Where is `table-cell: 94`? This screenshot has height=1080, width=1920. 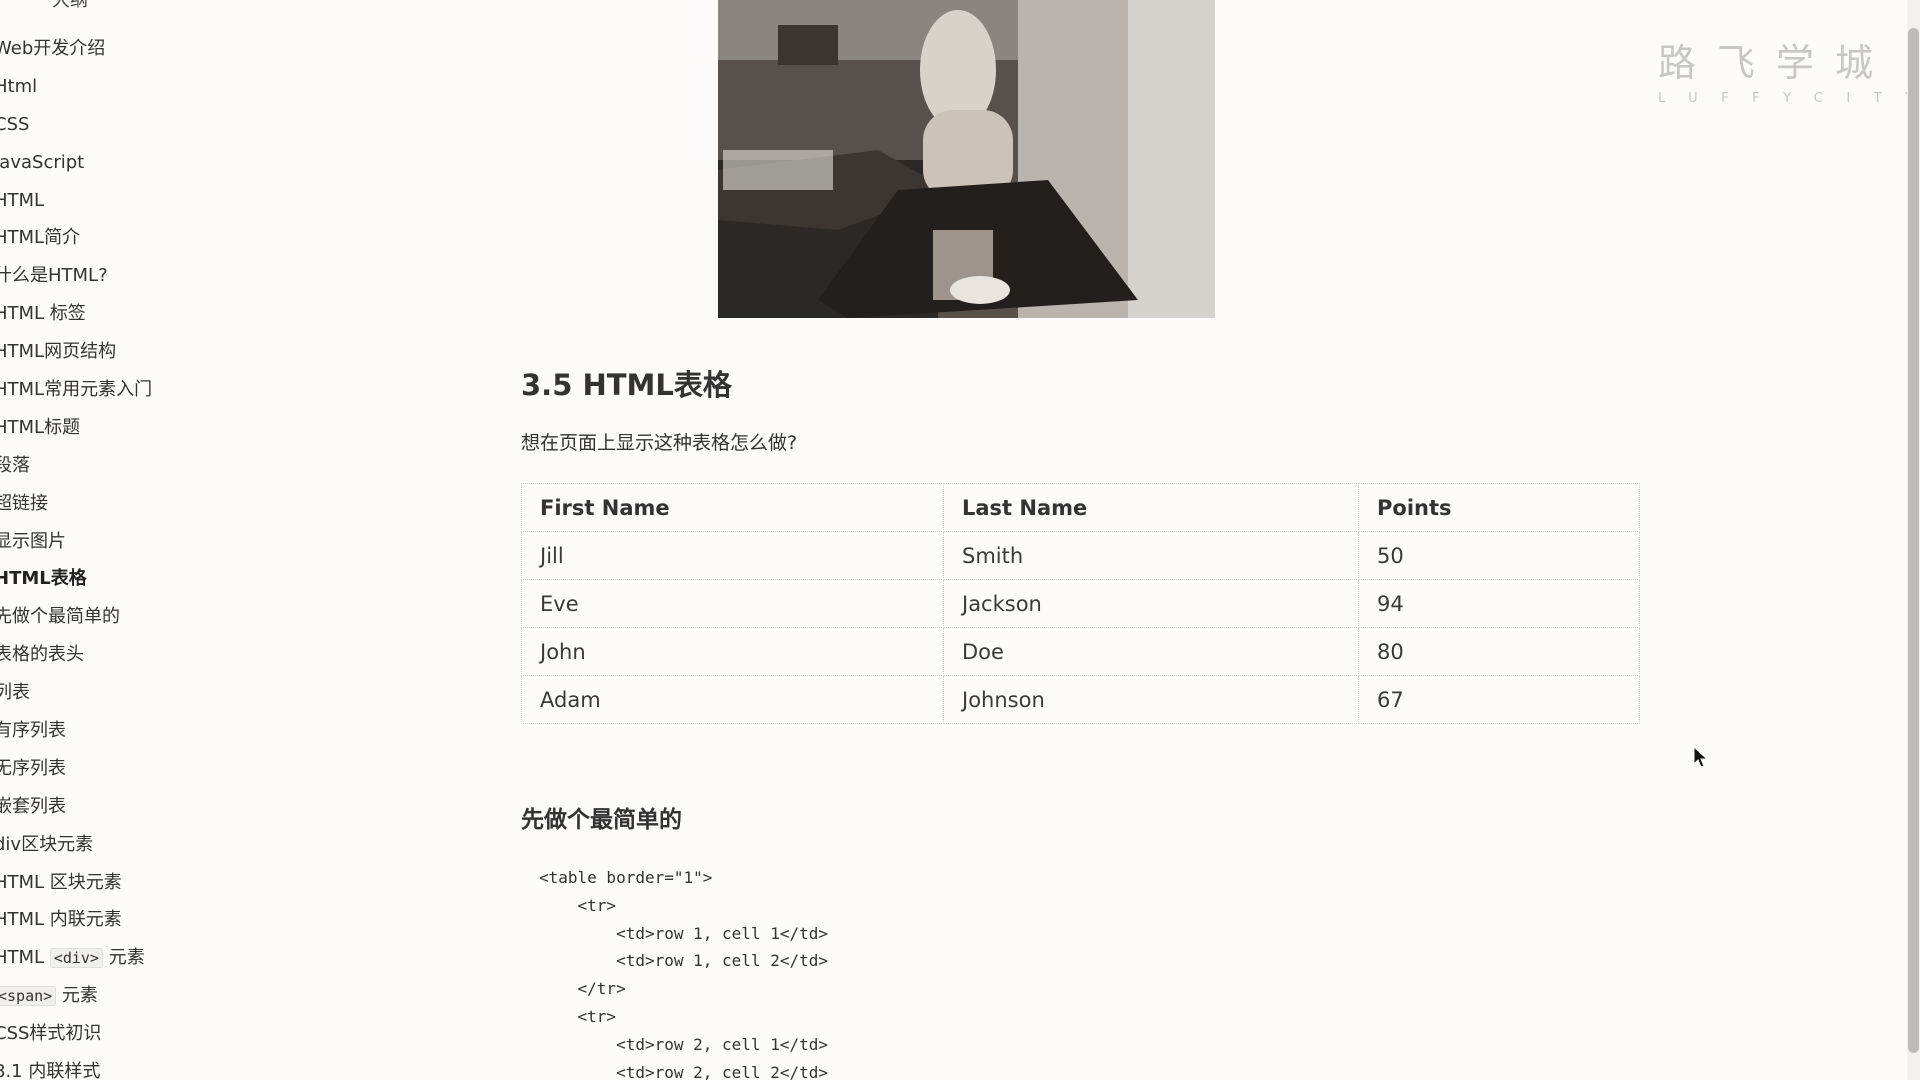
table-cell: 94 is located at coordinates (1499, 603).